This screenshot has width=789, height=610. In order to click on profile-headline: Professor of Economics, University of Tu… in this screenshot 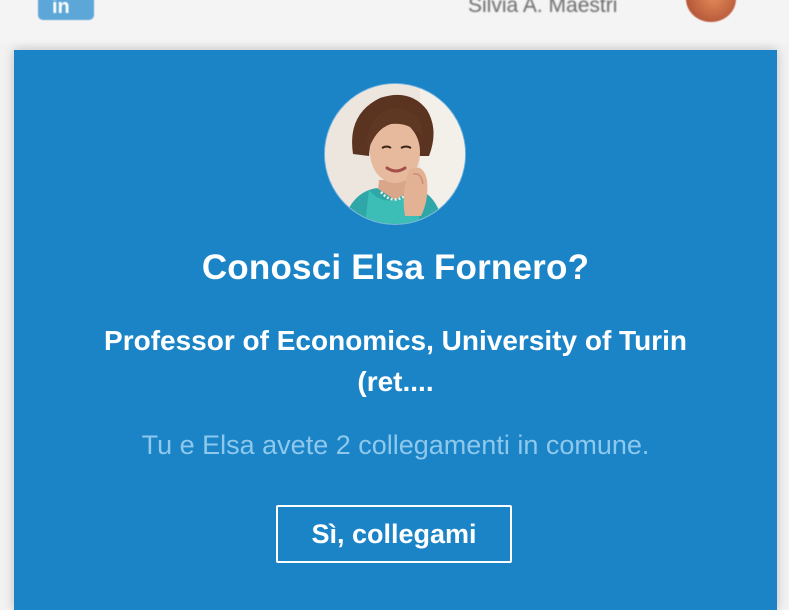, I will do `click(395, 361)`.